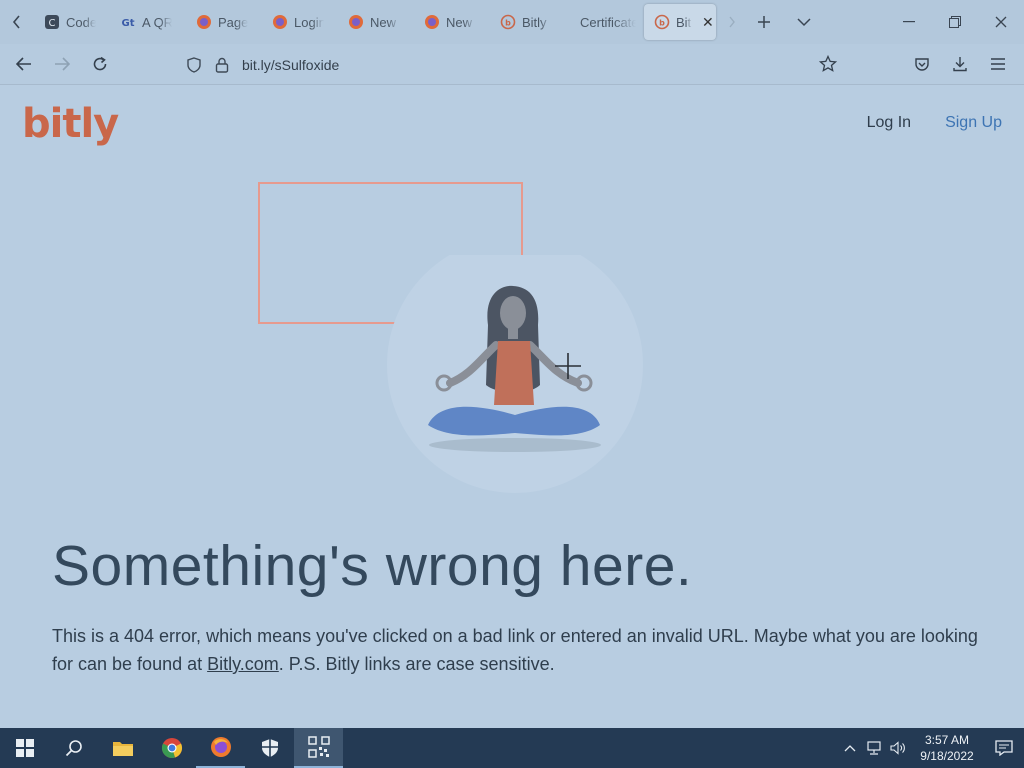  I want to click on codepen-icon: C, so click(52, 22).